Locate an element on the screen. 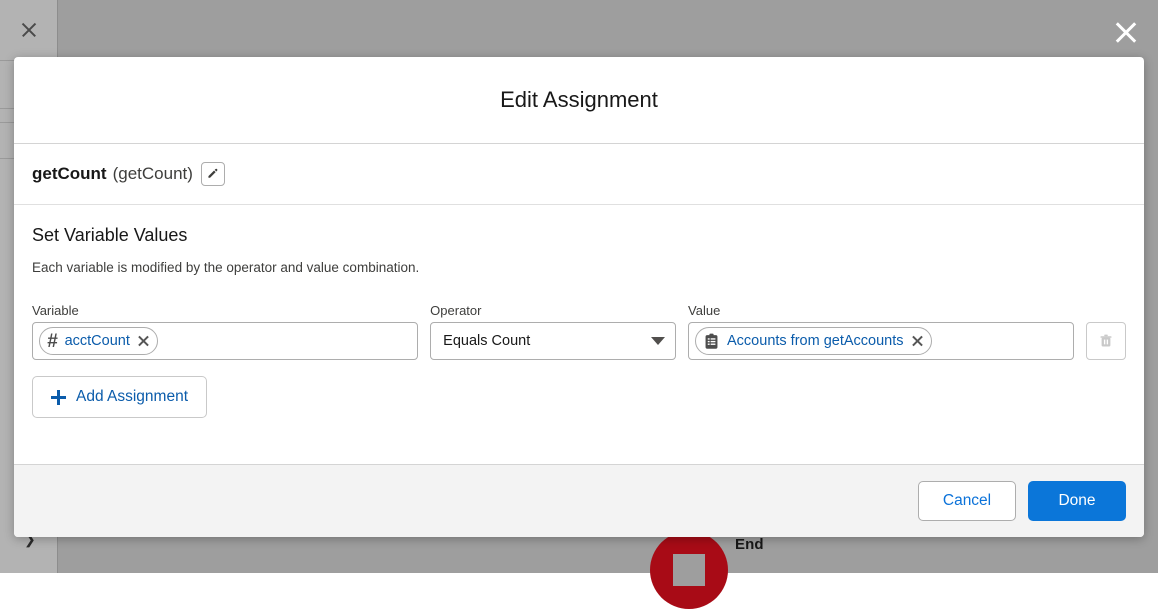 The image size is (1158, 609). value-pill: Accounts from getAccounts is located at coordinates (813, 341).